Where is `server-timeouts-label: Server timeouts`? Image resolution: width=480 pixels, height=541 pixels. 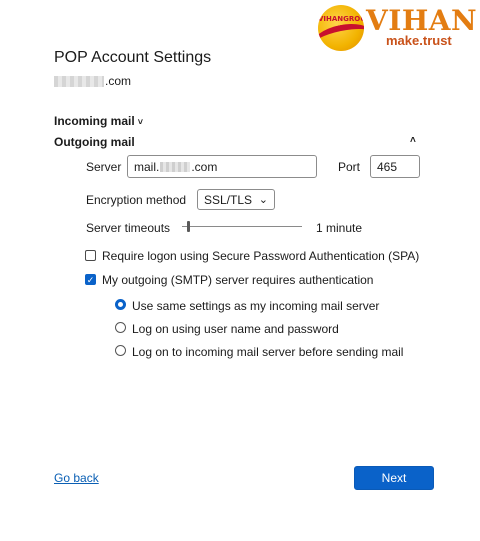
server-timeouts-label: Server timeouts is located at coordinates (128, 228).